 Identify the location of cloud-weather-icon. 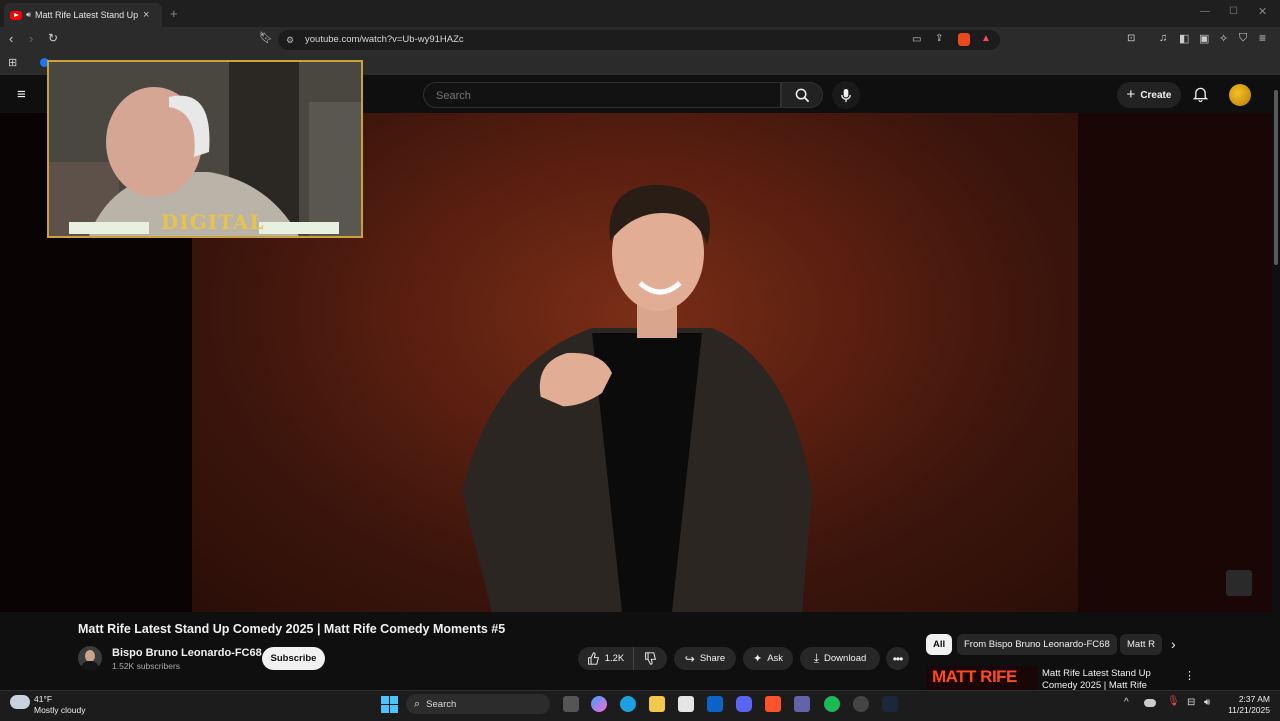
(20, 702).